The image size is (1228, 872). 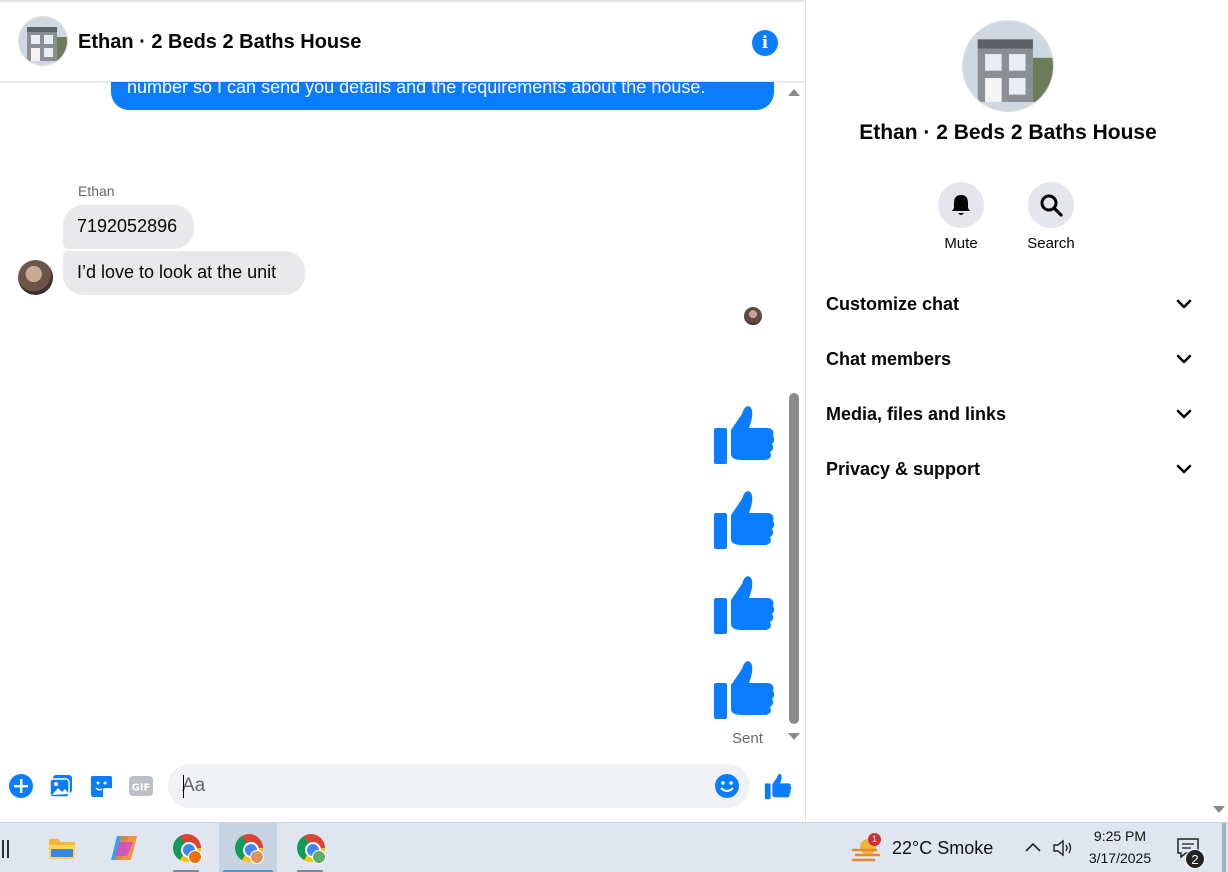 What do you see at coordinates (614, 847) in the screenshot?
I see `taskbar: 1 22°C Smoke 9:25 PM 3/17/2025 2` at bounding box center [614, 847].